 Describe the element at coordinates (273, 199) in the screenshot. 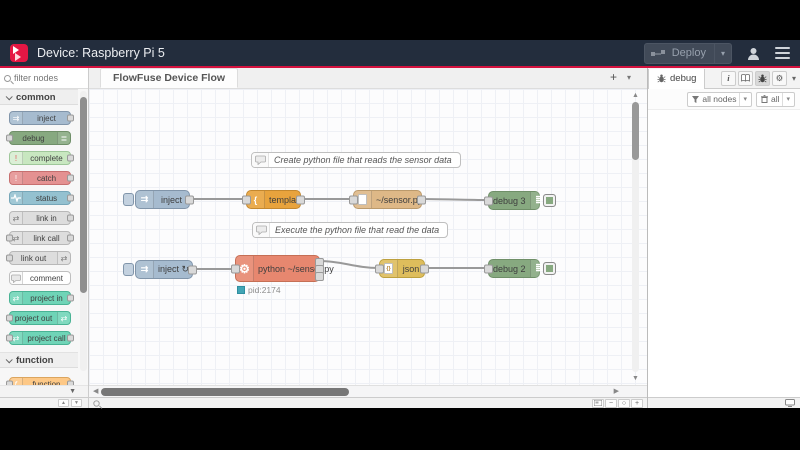

I see `template-node: { template` at that location.